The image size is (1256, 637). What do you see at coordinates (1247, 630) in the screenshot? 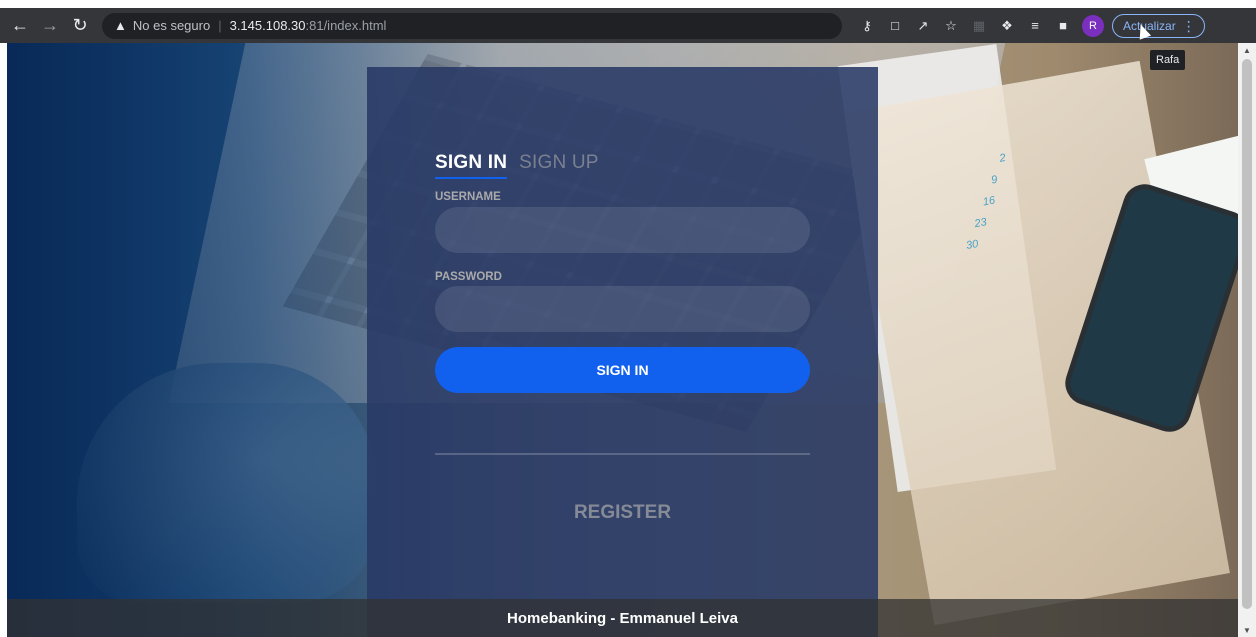
I see `scroll-down-icon: ▼` at bounding box center [1247, 630].